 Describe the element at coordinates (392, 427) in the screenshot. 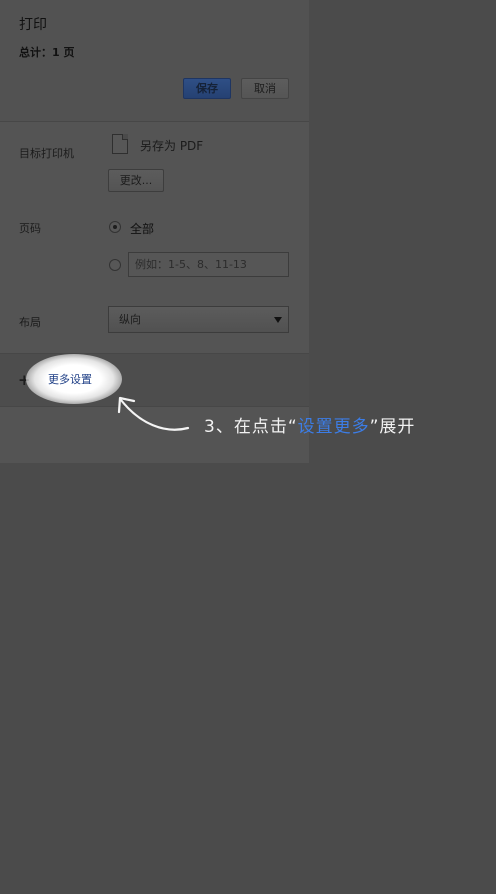

I see `annotation-suffix: ”展开` at that location.